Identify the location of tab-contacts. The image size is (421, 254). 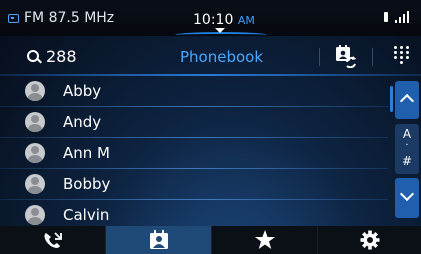
(158, 240).